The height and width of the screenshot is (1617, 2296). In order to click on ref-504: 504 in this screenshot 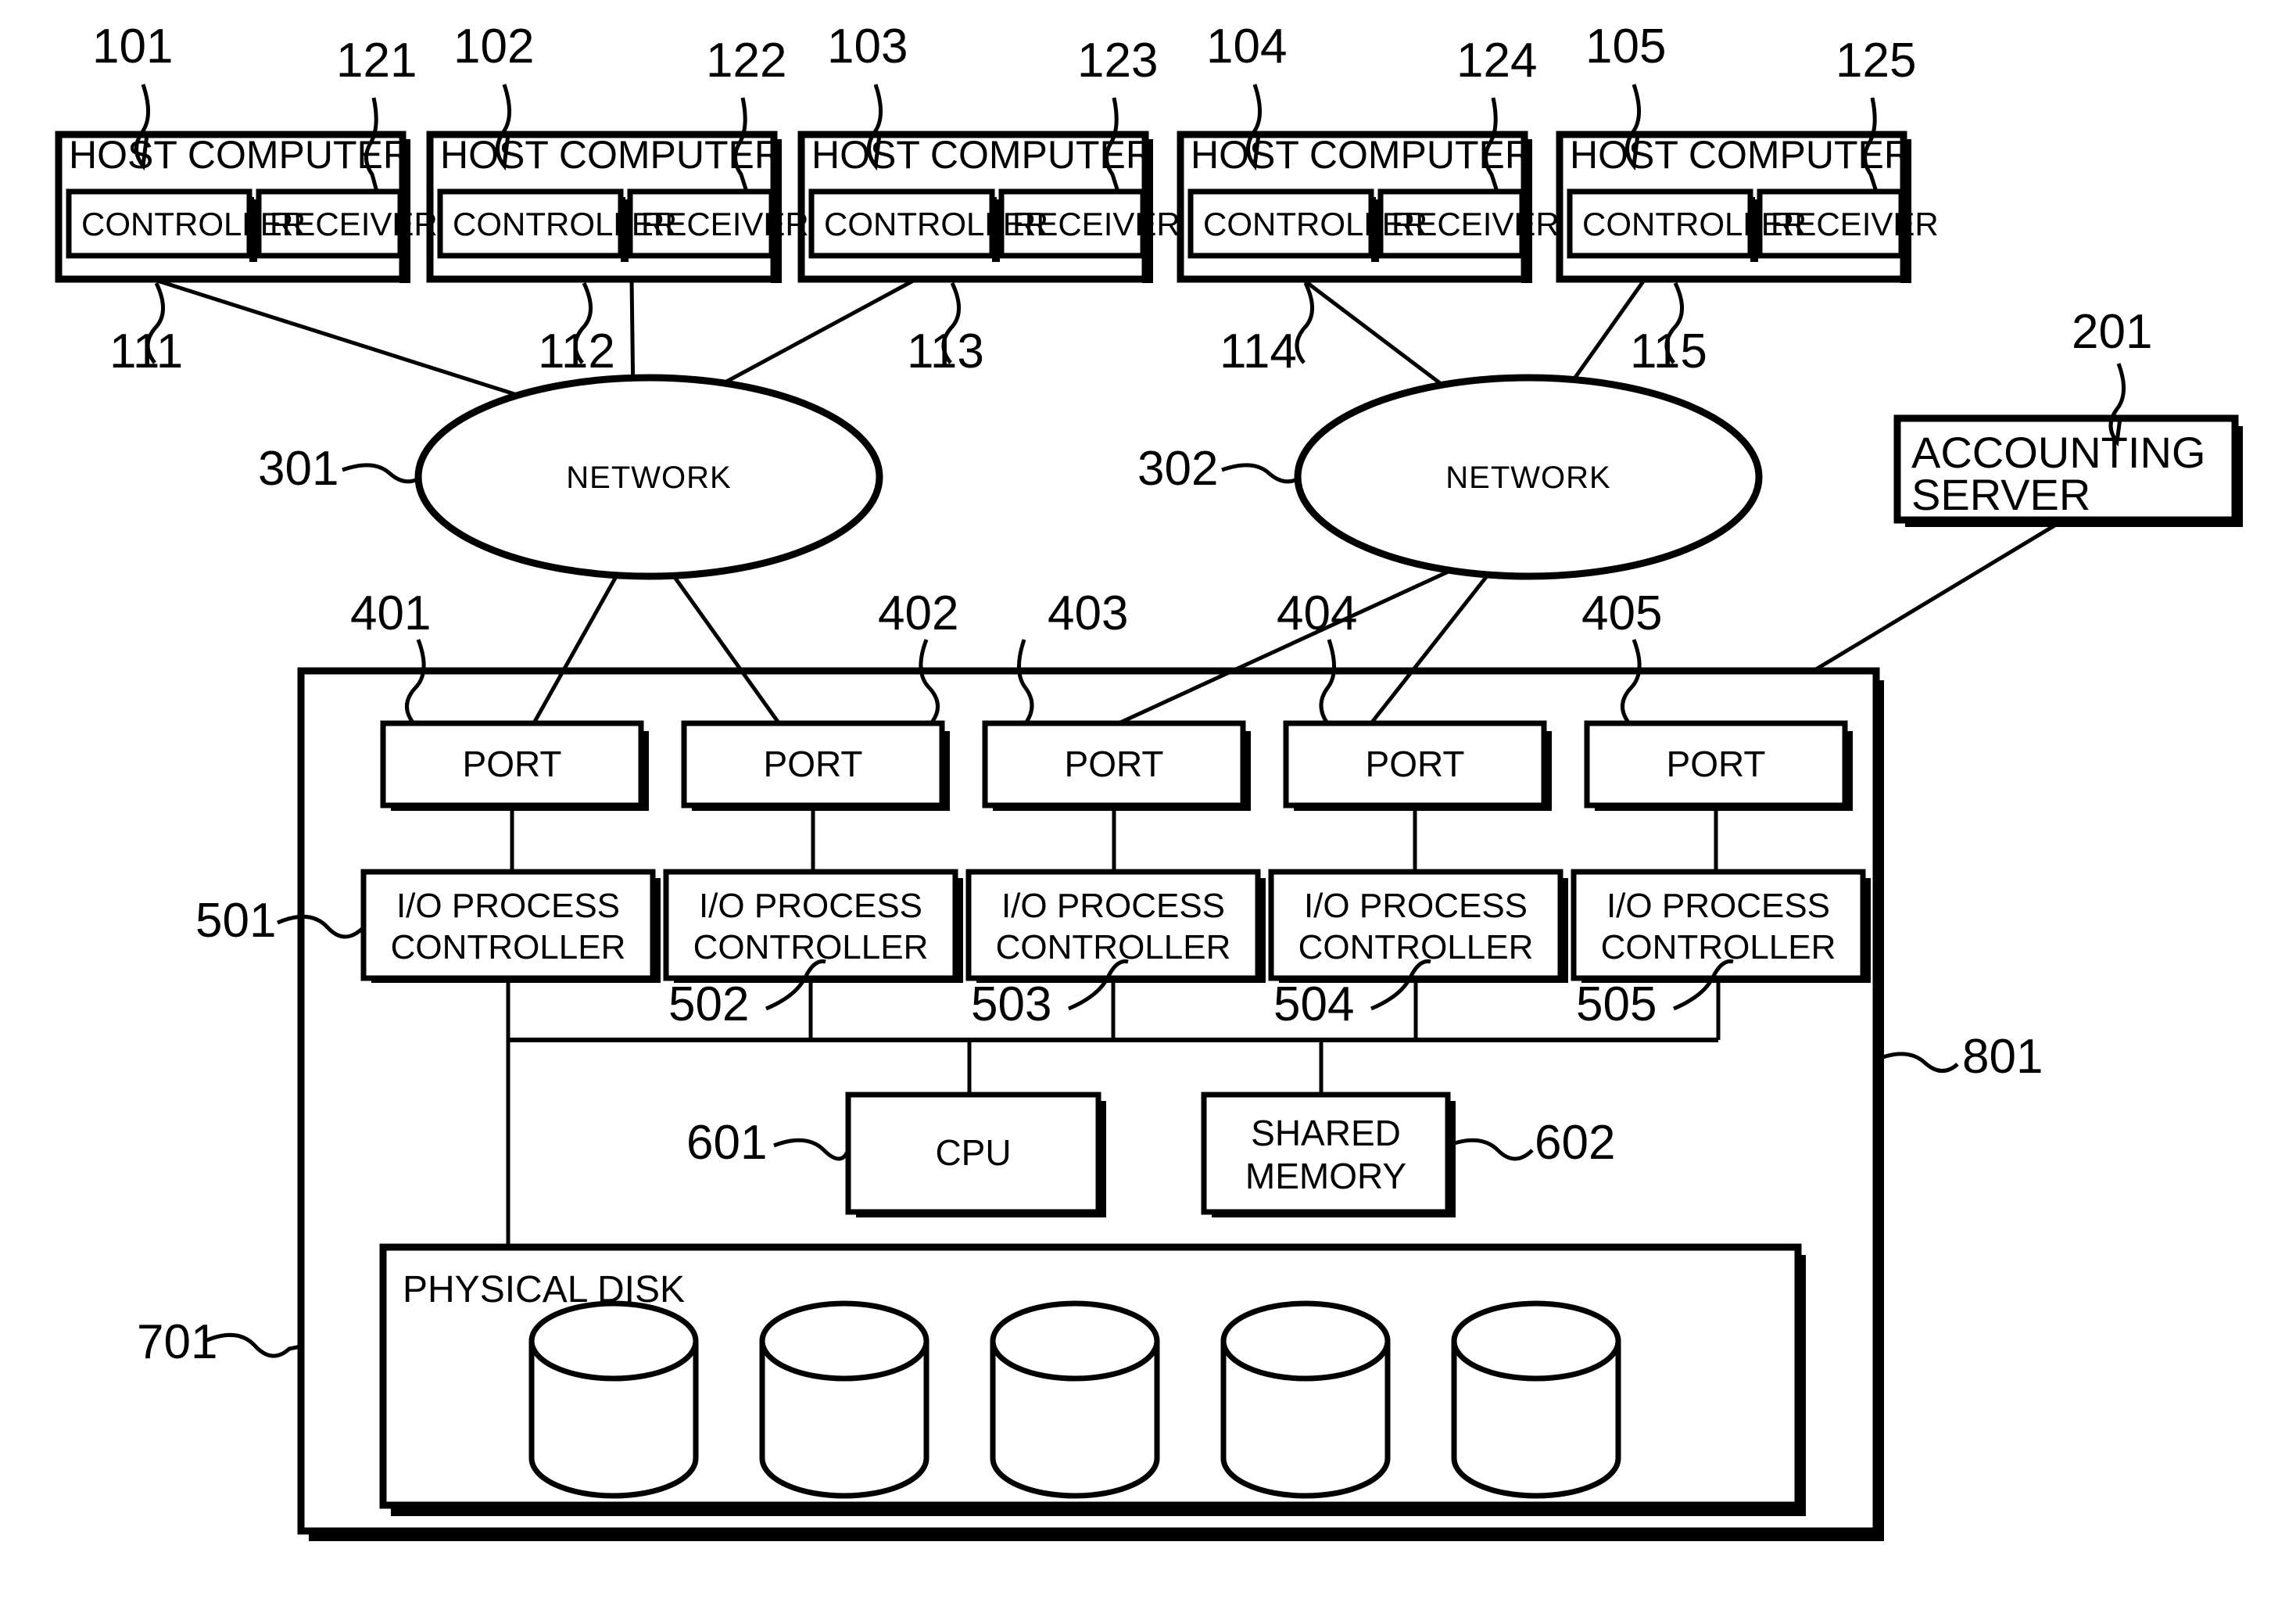, I will do `click(1313, 1004)`.